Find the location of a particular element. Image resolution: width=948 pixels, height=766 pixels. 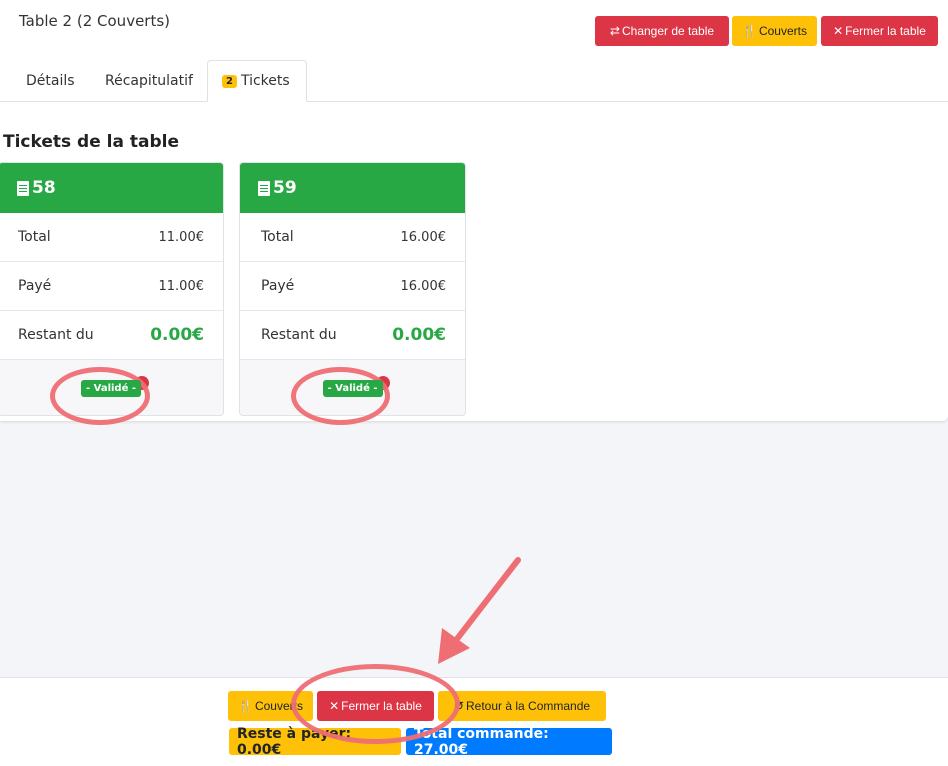

tickets-count-badge: 2 is located at coordinates (229, 81).